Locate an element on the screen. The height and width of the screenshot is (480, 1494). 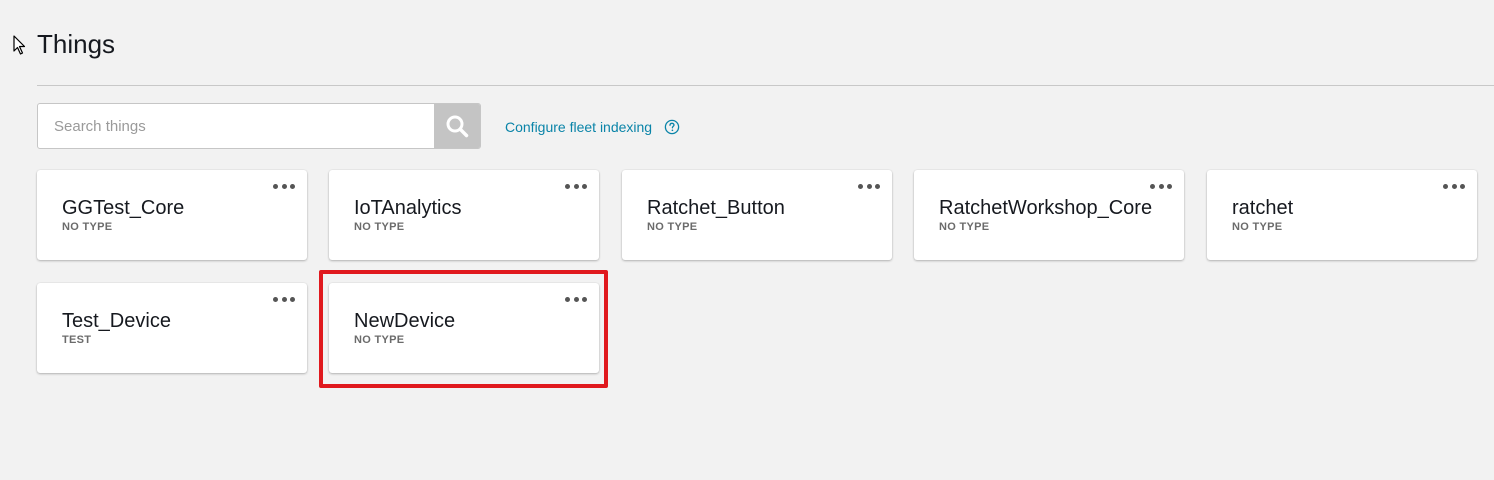
mouse-pointer-icon is located at coordinates (19, 45).